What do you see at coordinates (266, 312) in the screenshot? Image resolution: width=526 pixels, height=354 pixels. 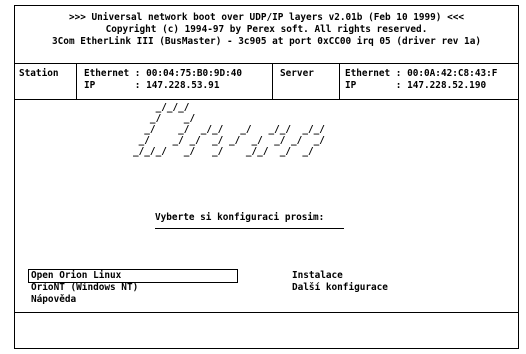 I see `menu-bottom-divider` at bounding box center [266, 312].